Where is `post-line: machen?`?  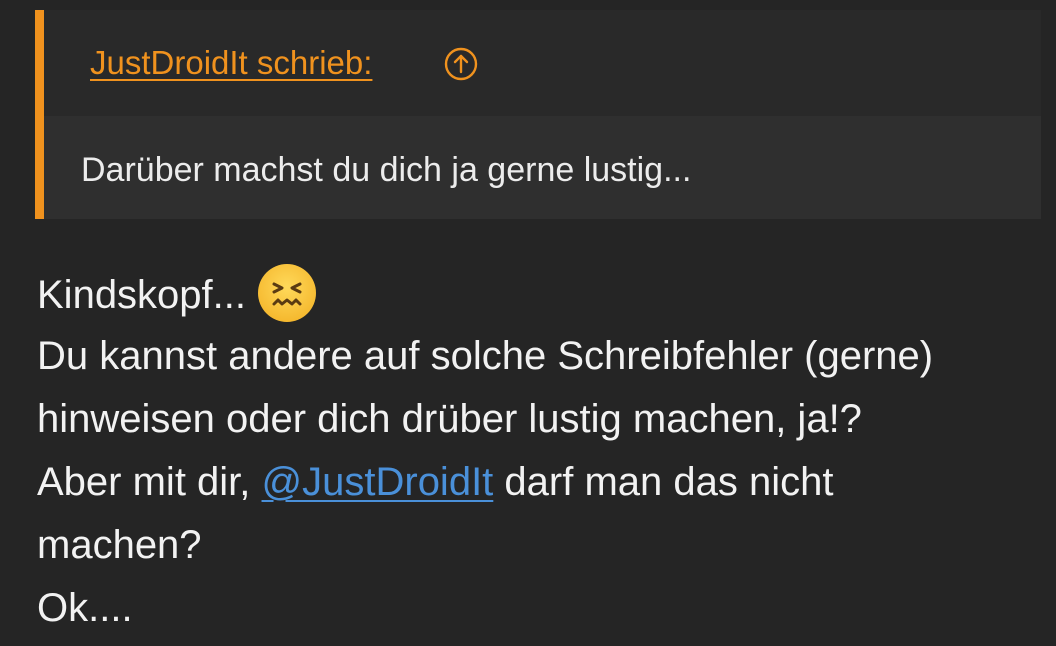
post-line: machen? is located at coordinates (119, 545).